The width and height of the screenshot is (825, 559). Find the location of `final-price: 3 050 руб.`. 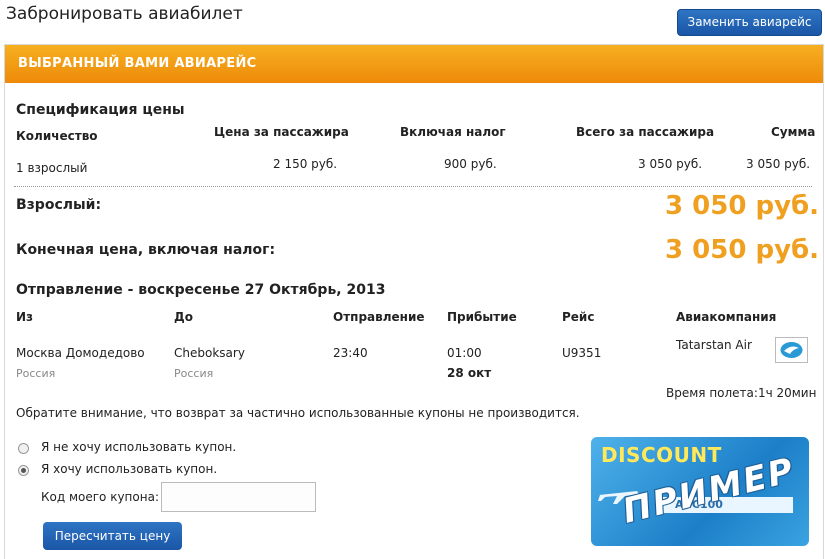

final-price: 3 050 руб. is located at coordinates (742, 250).